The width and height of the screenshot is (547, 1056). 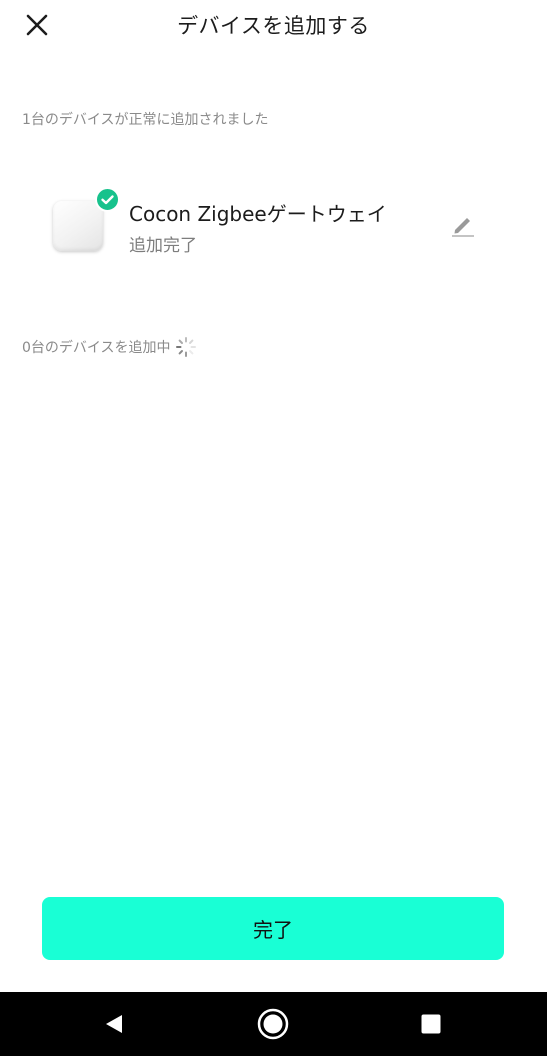 I want to click on recents-square-icon, so click(x=431, y=1024).